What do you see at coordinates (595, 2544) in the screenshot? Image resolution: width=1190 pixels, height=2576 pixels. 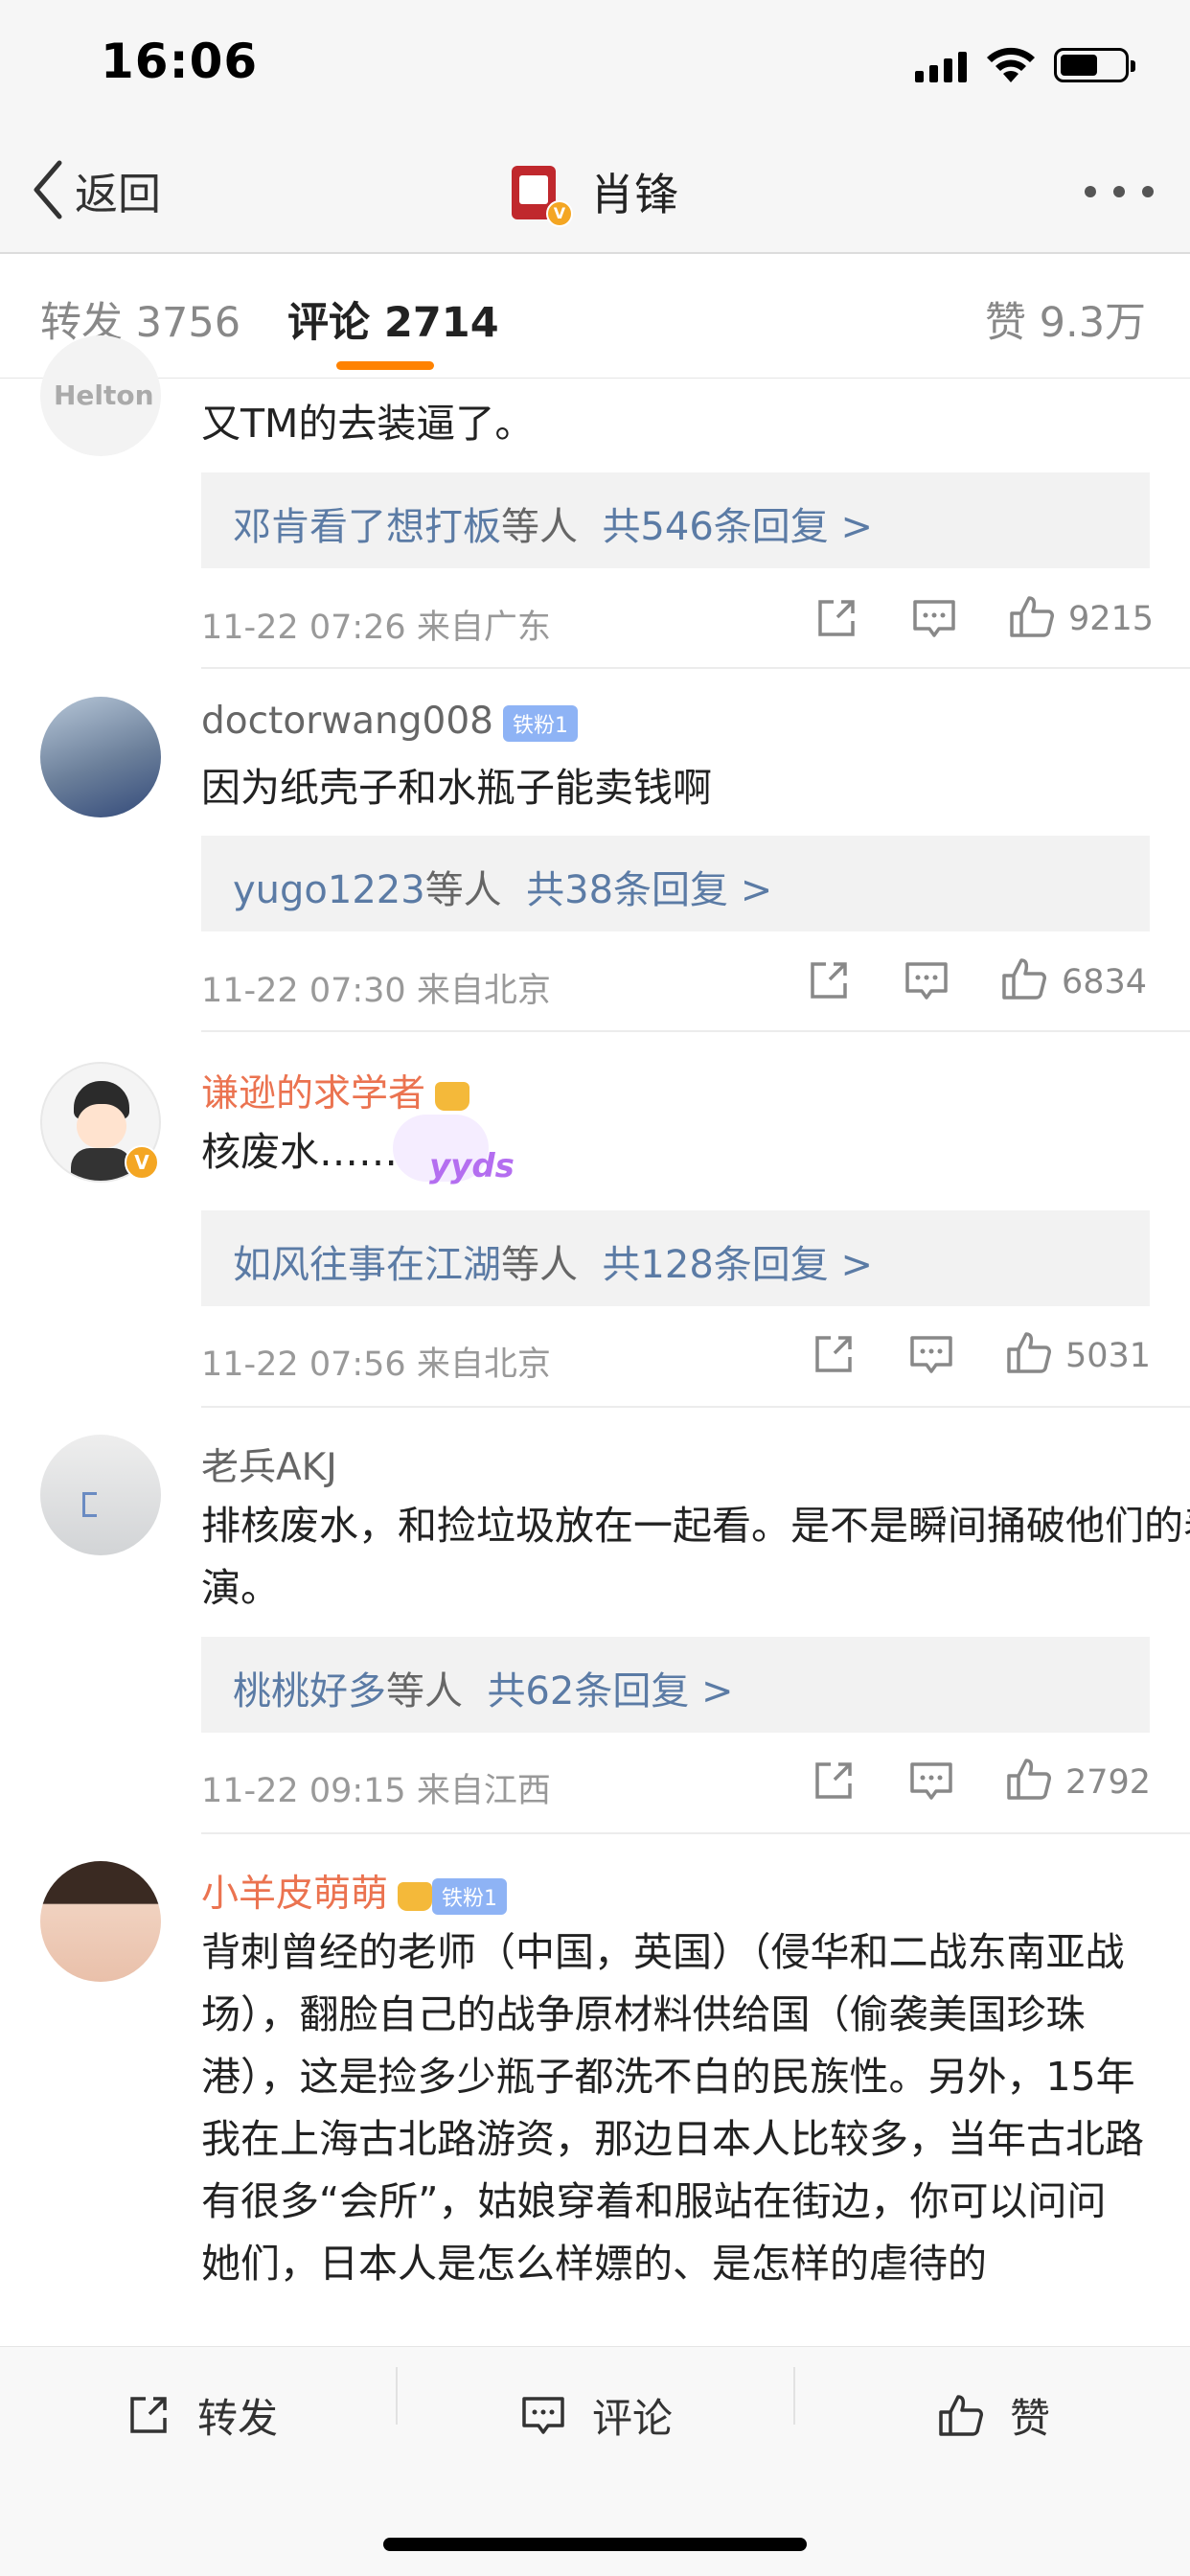 I see `home-indicator` at bounding box center [595, 2544].